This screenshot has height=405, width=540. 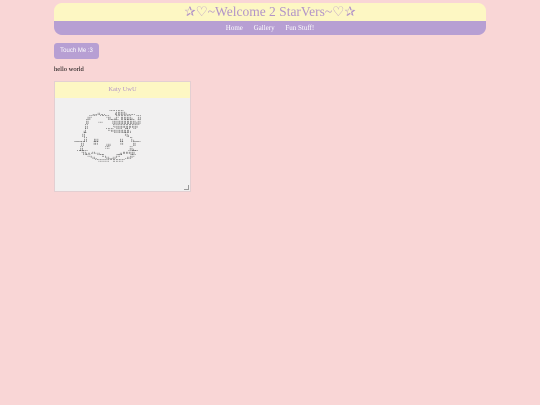 I want to click on card-title: Katy UwU, so click(x=122, y=90).